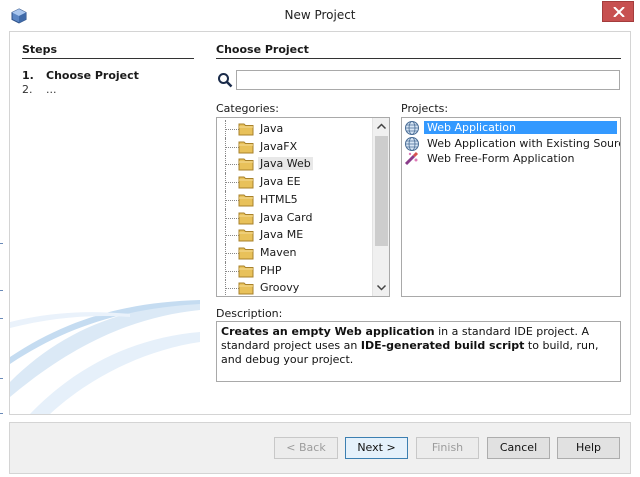  I want to click on button-bar: < Back Next > Finish Cancel Help, so click(320, 448).